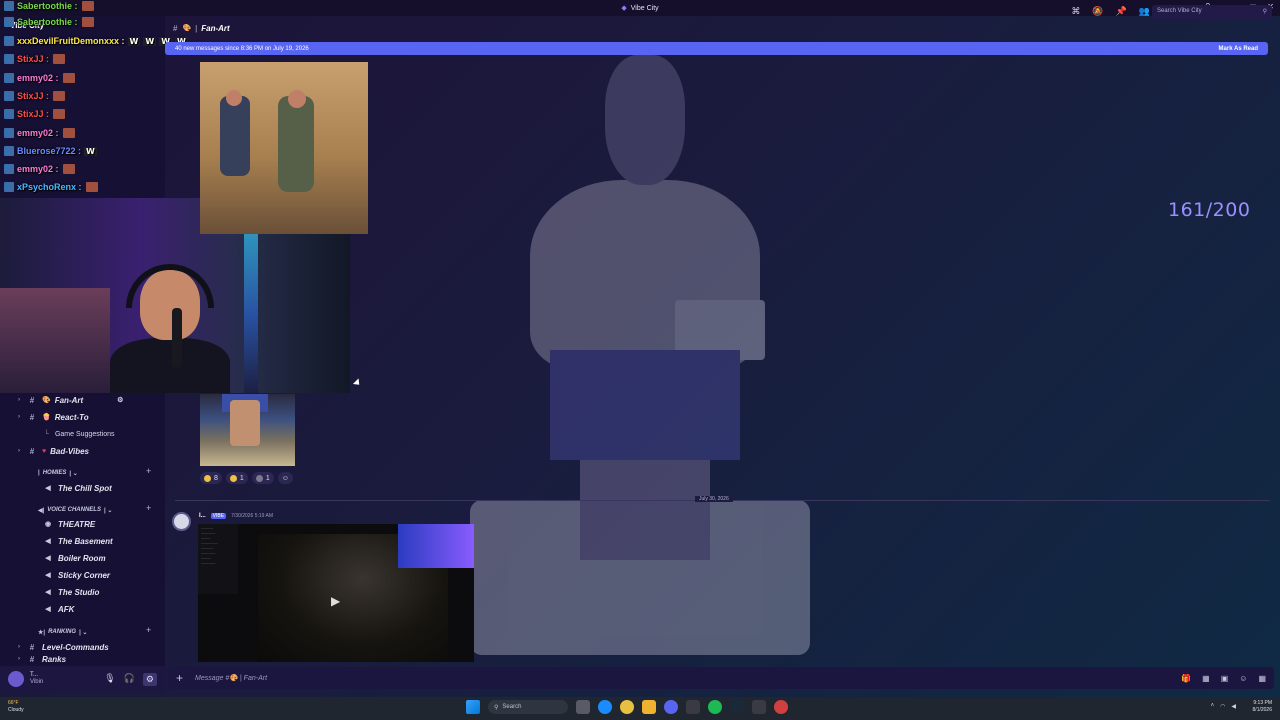 This screenshot has height=720, width=1280. Describe the element at coordinates (109, 679) in the screenshot. I see `microphone-icon: 🎙` at that location.